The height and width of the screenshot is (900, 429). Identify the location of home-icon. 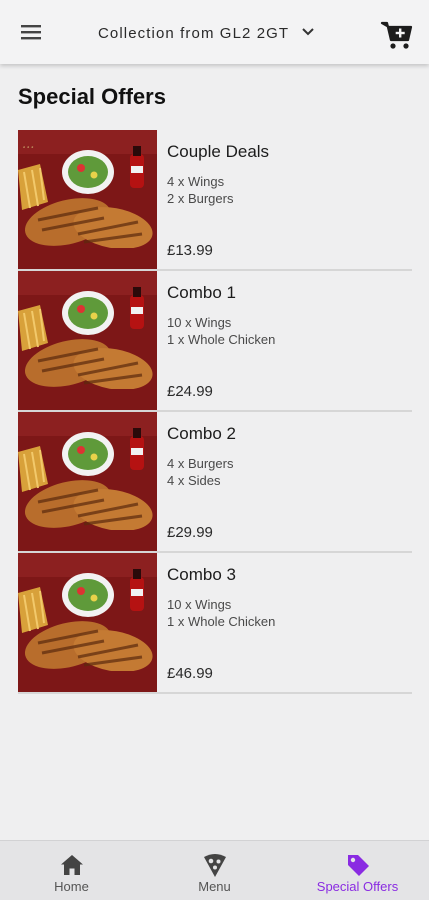
(71, 865).